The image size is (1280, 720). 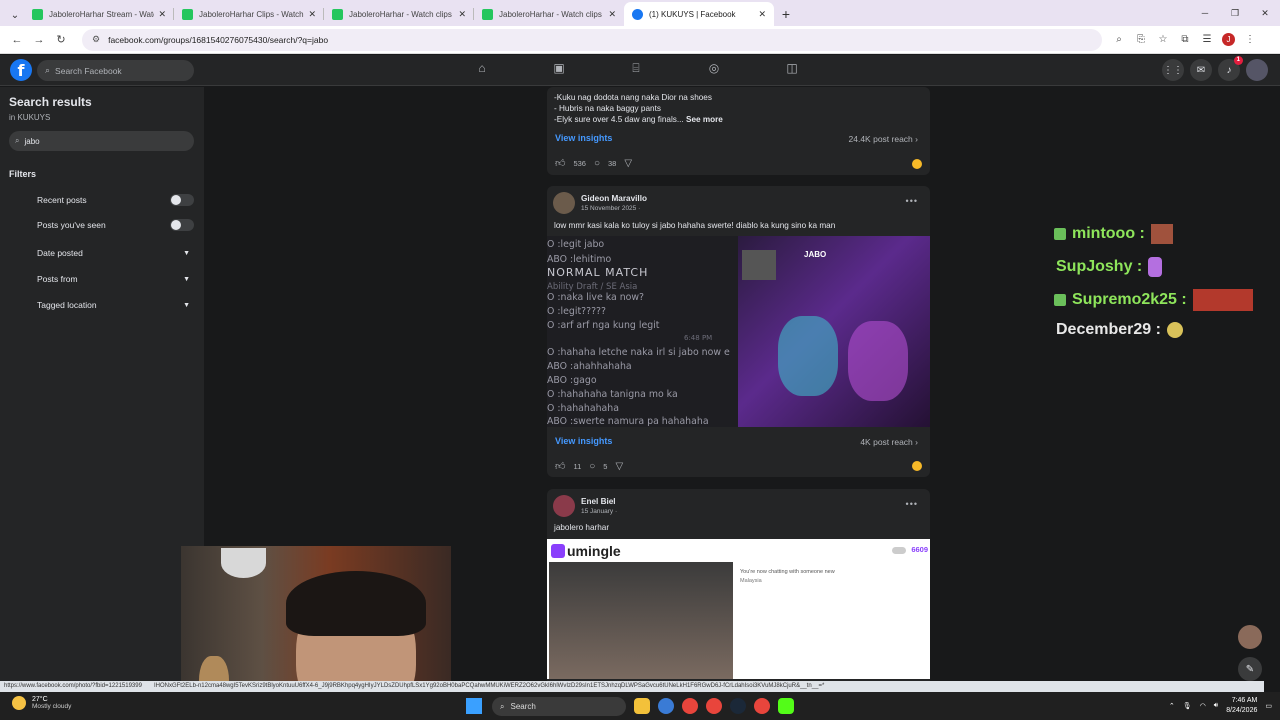 I want to click on marketplace-icon: ⌸, so click(x=636, y=70).